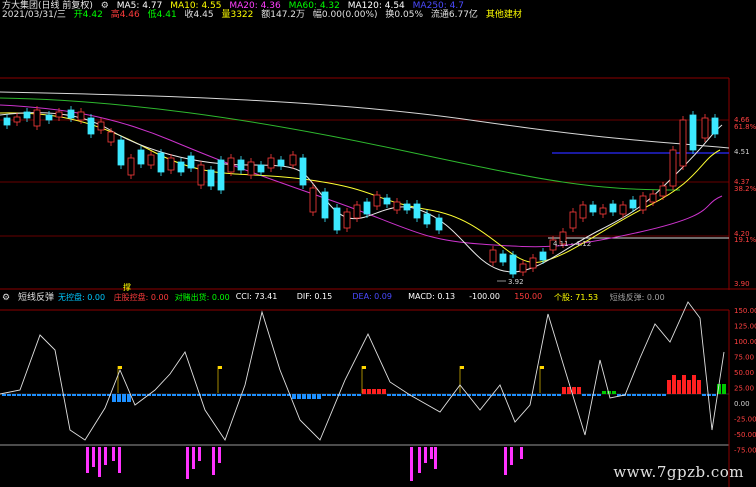 This screenshot has height=487, width=756. What do you see at coordinates (745, 420) in the screenshot?
I see `indicator-axis-label: -25.00` at bounding box center [745, 420].